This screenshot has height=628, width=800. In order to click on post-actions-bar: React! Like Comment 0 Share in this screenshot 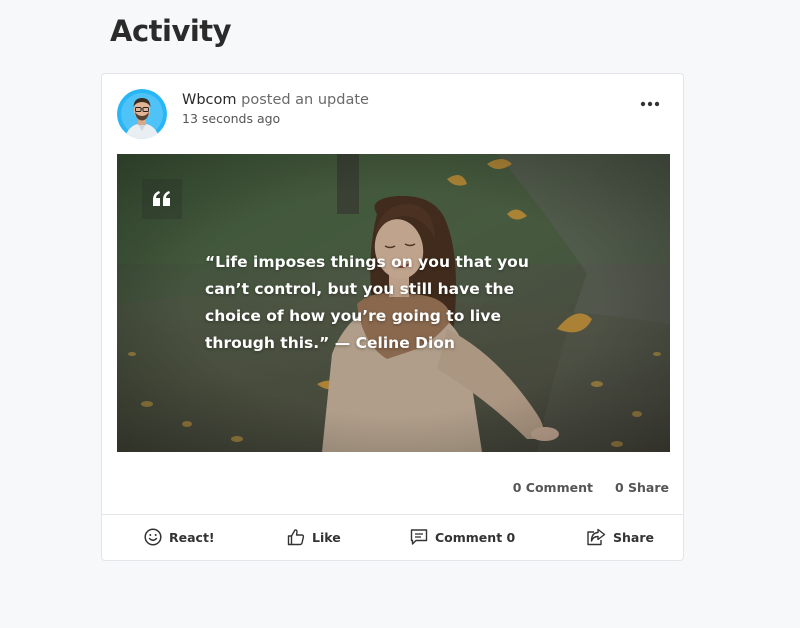, I will do `click(392, 538)`.